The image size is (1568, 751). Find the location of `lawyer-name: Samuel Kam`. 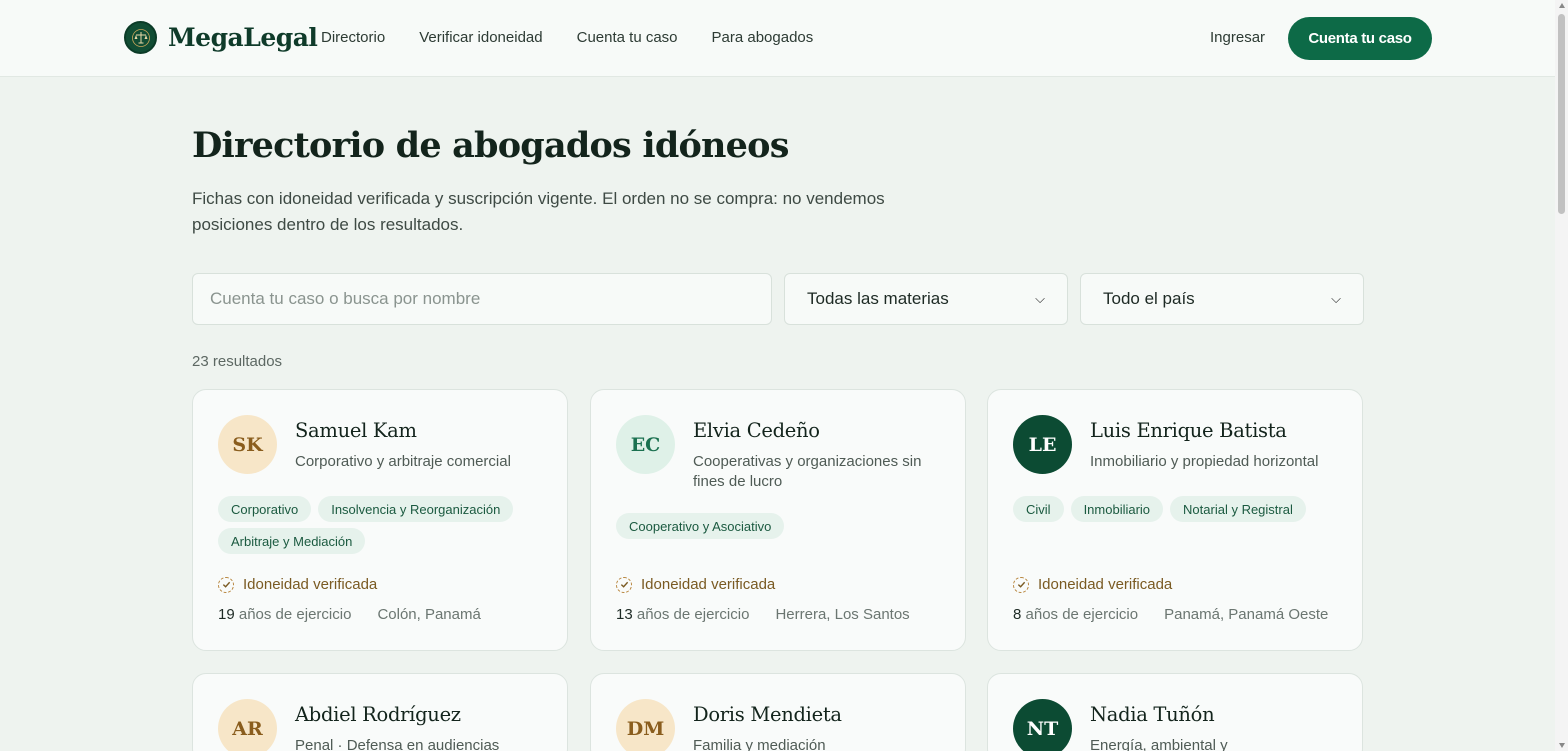

lawyer-name: Samuel Kam is located at coordinates (356, 430).